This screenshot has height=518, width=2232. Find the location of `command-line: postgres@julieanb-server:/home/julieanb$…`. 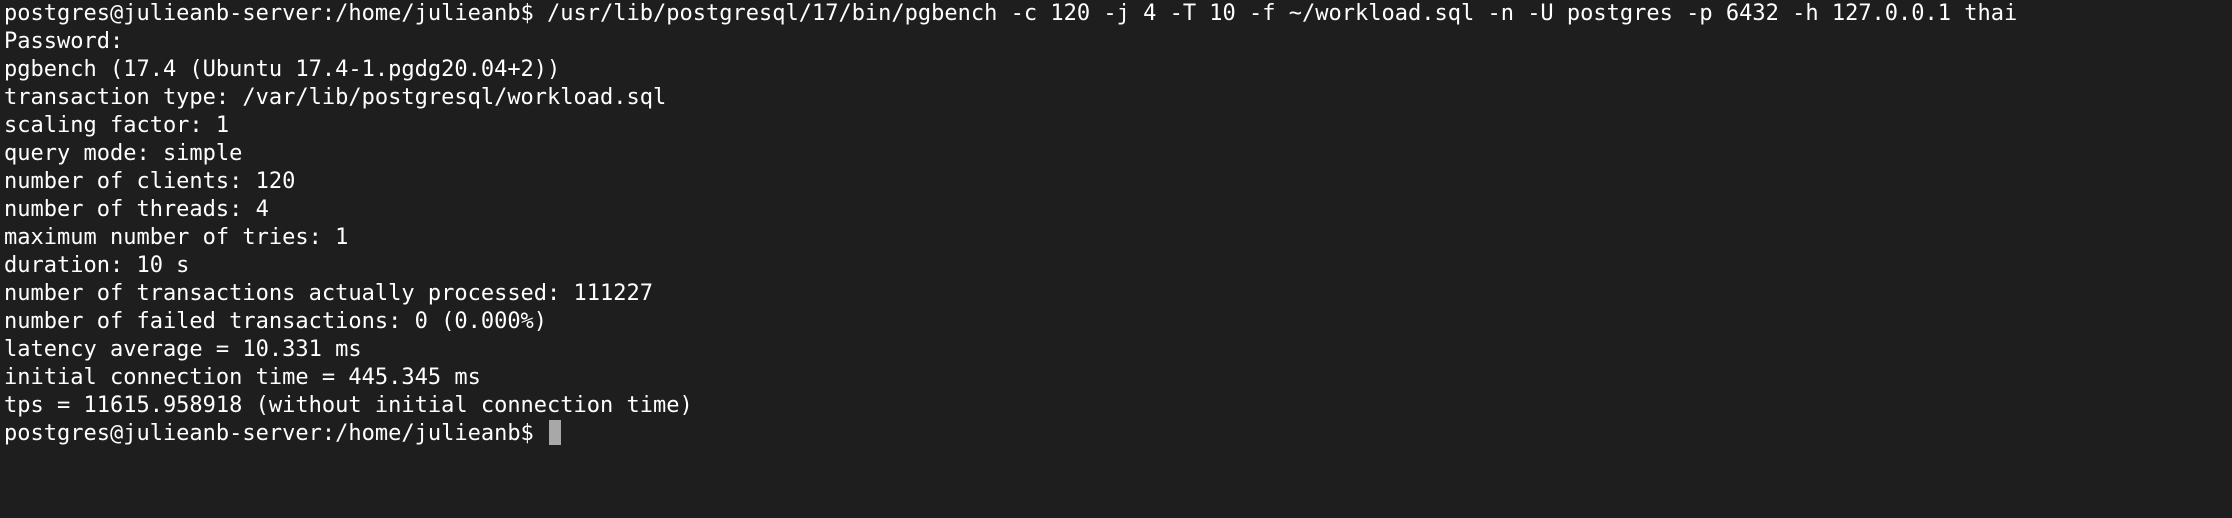

command-line: postgres@julieanb-server:/home/julieanb$… is located at coordinates (1011, 13).